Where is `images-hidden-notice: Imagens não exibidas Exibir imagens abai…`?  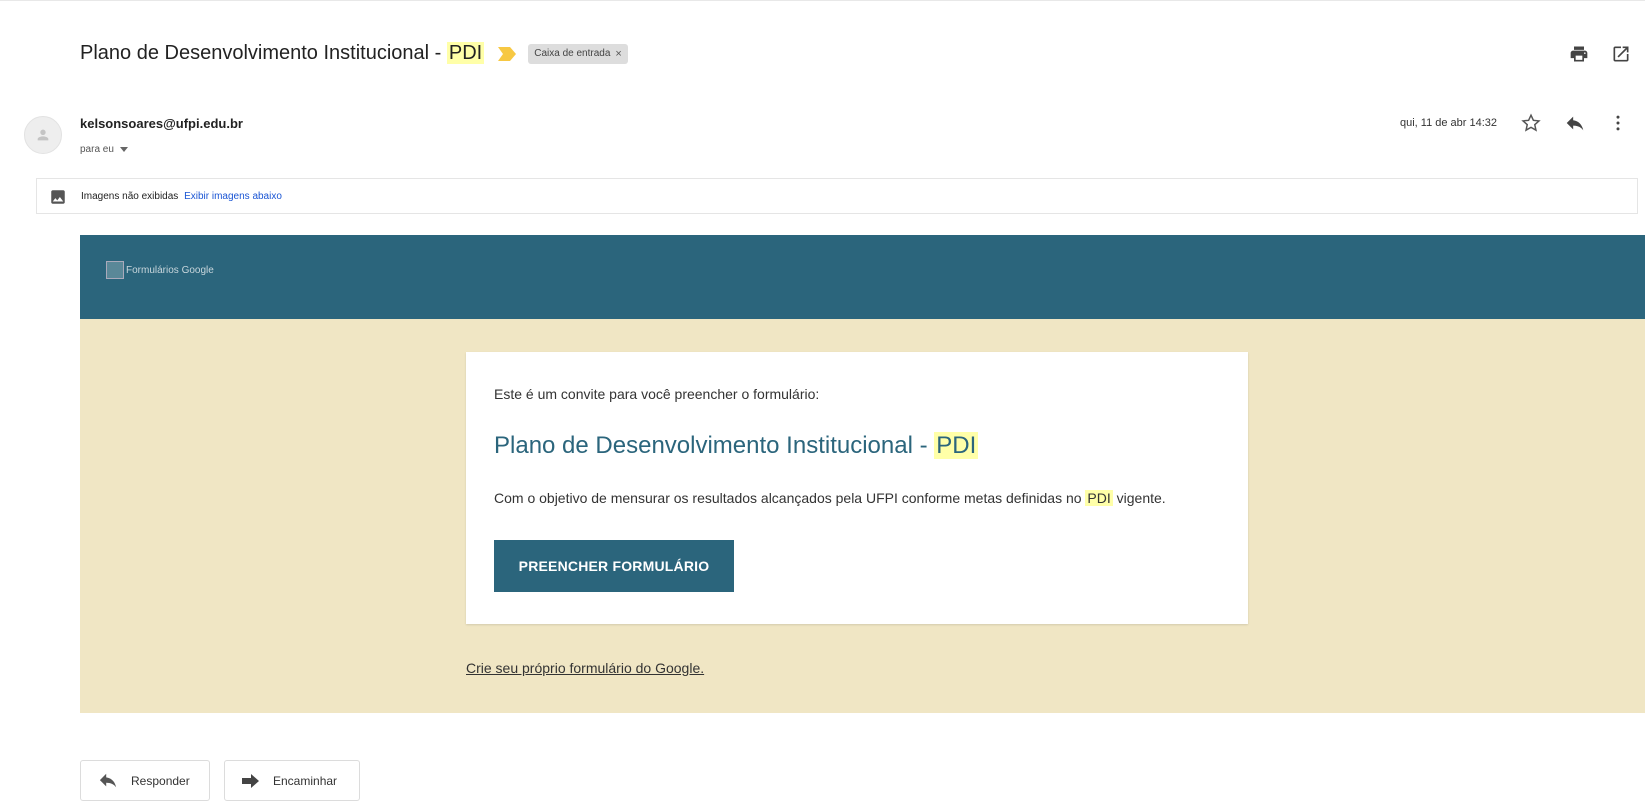
images-hidden-notice: Imagens não exibidas Exibir imagens abai… is located at coordinates (837, 196).